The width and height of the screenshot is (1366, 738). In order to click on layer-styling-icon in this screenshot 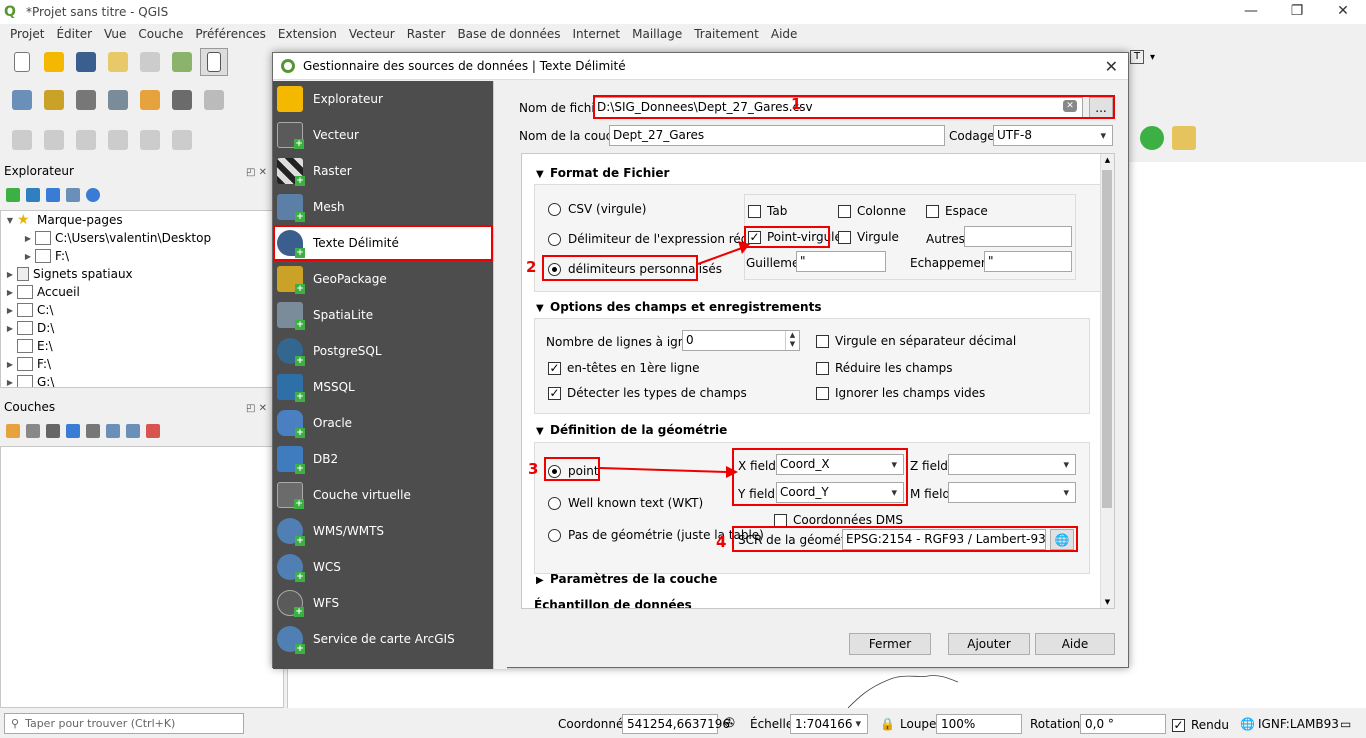, I will do `click(13, 431)`.